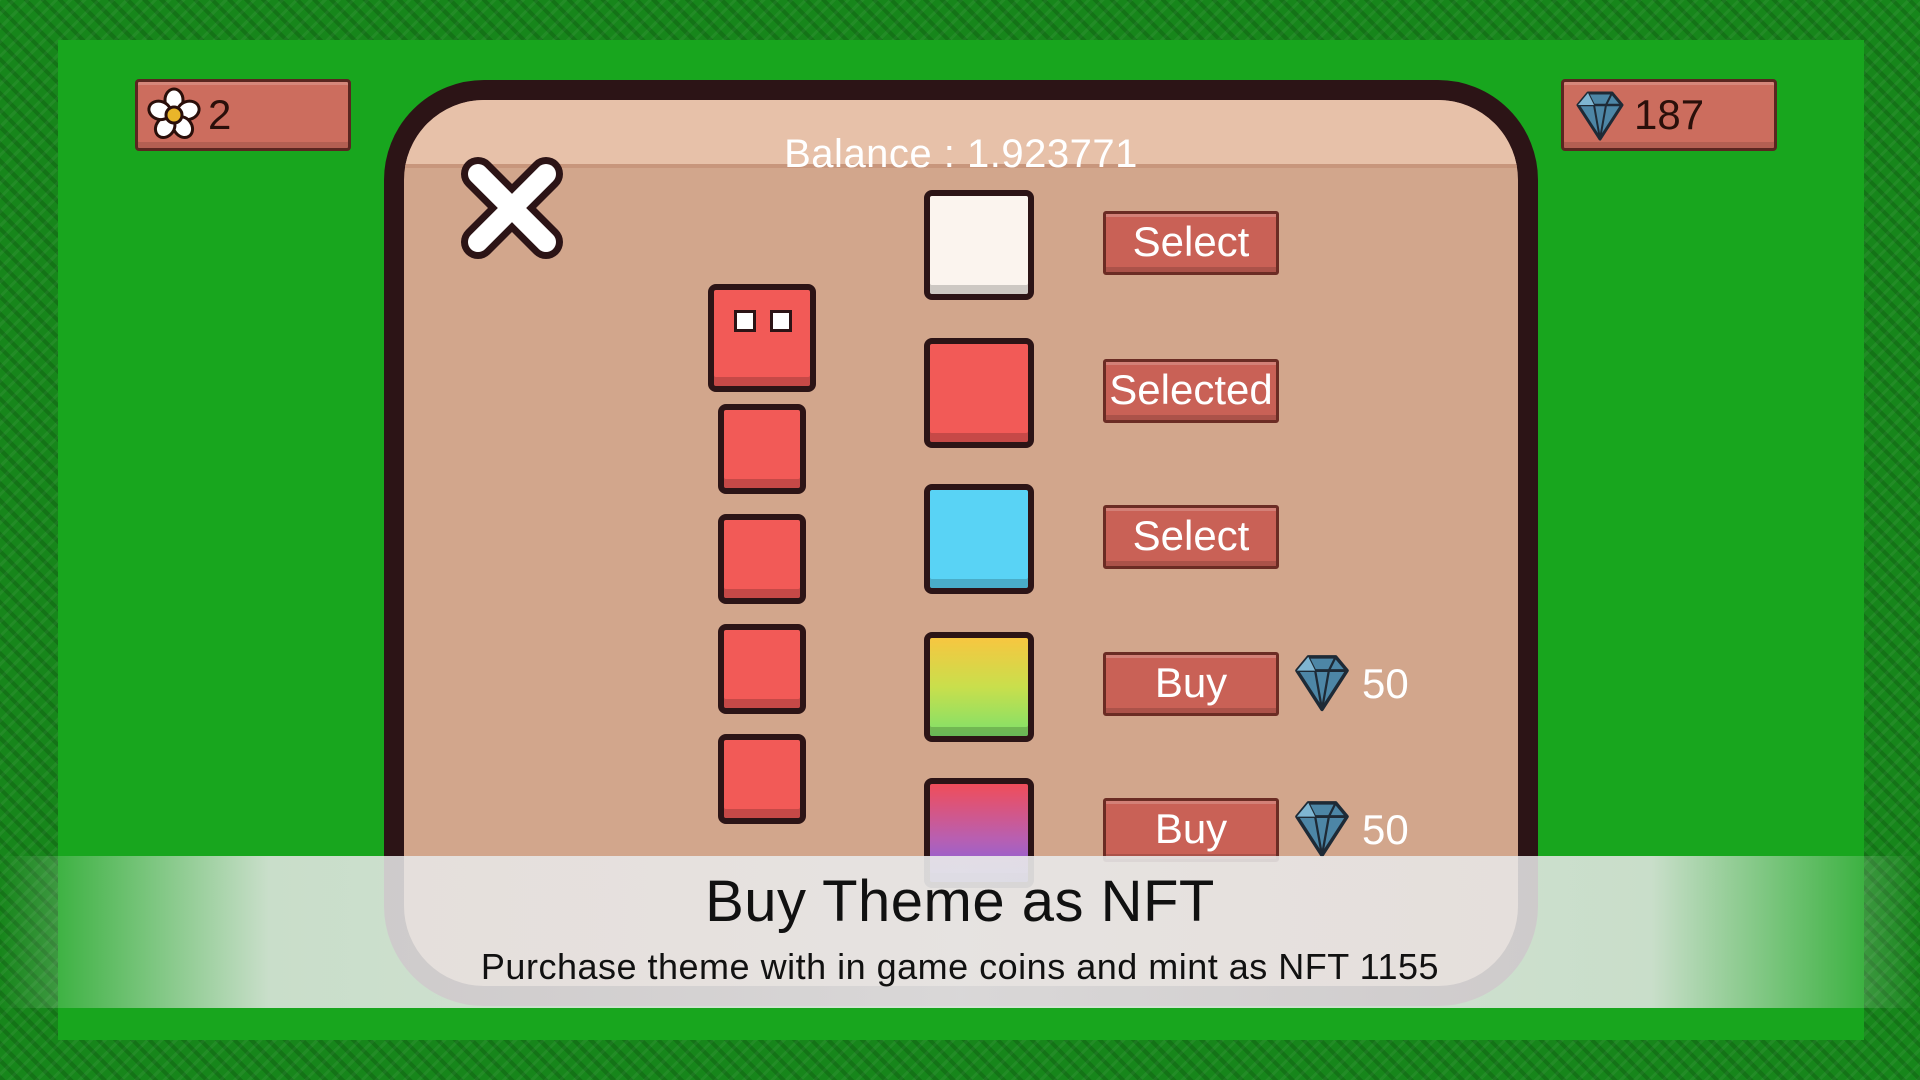  Describe the element at coordinates (174, 115) in the screenshot. I see `flower-icon` at that location.